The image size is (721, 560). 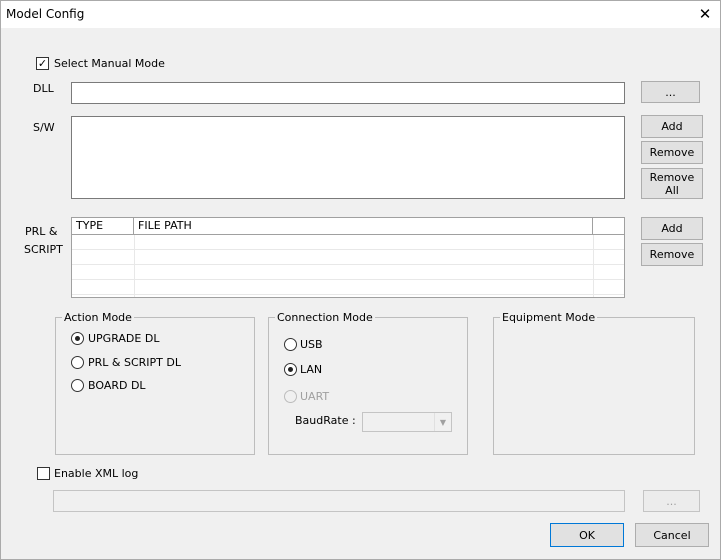 What do you see at coordinates (77, 338) in the screenshot?
I see `upgrade-dl-radio` at bounding box center [77, 338].